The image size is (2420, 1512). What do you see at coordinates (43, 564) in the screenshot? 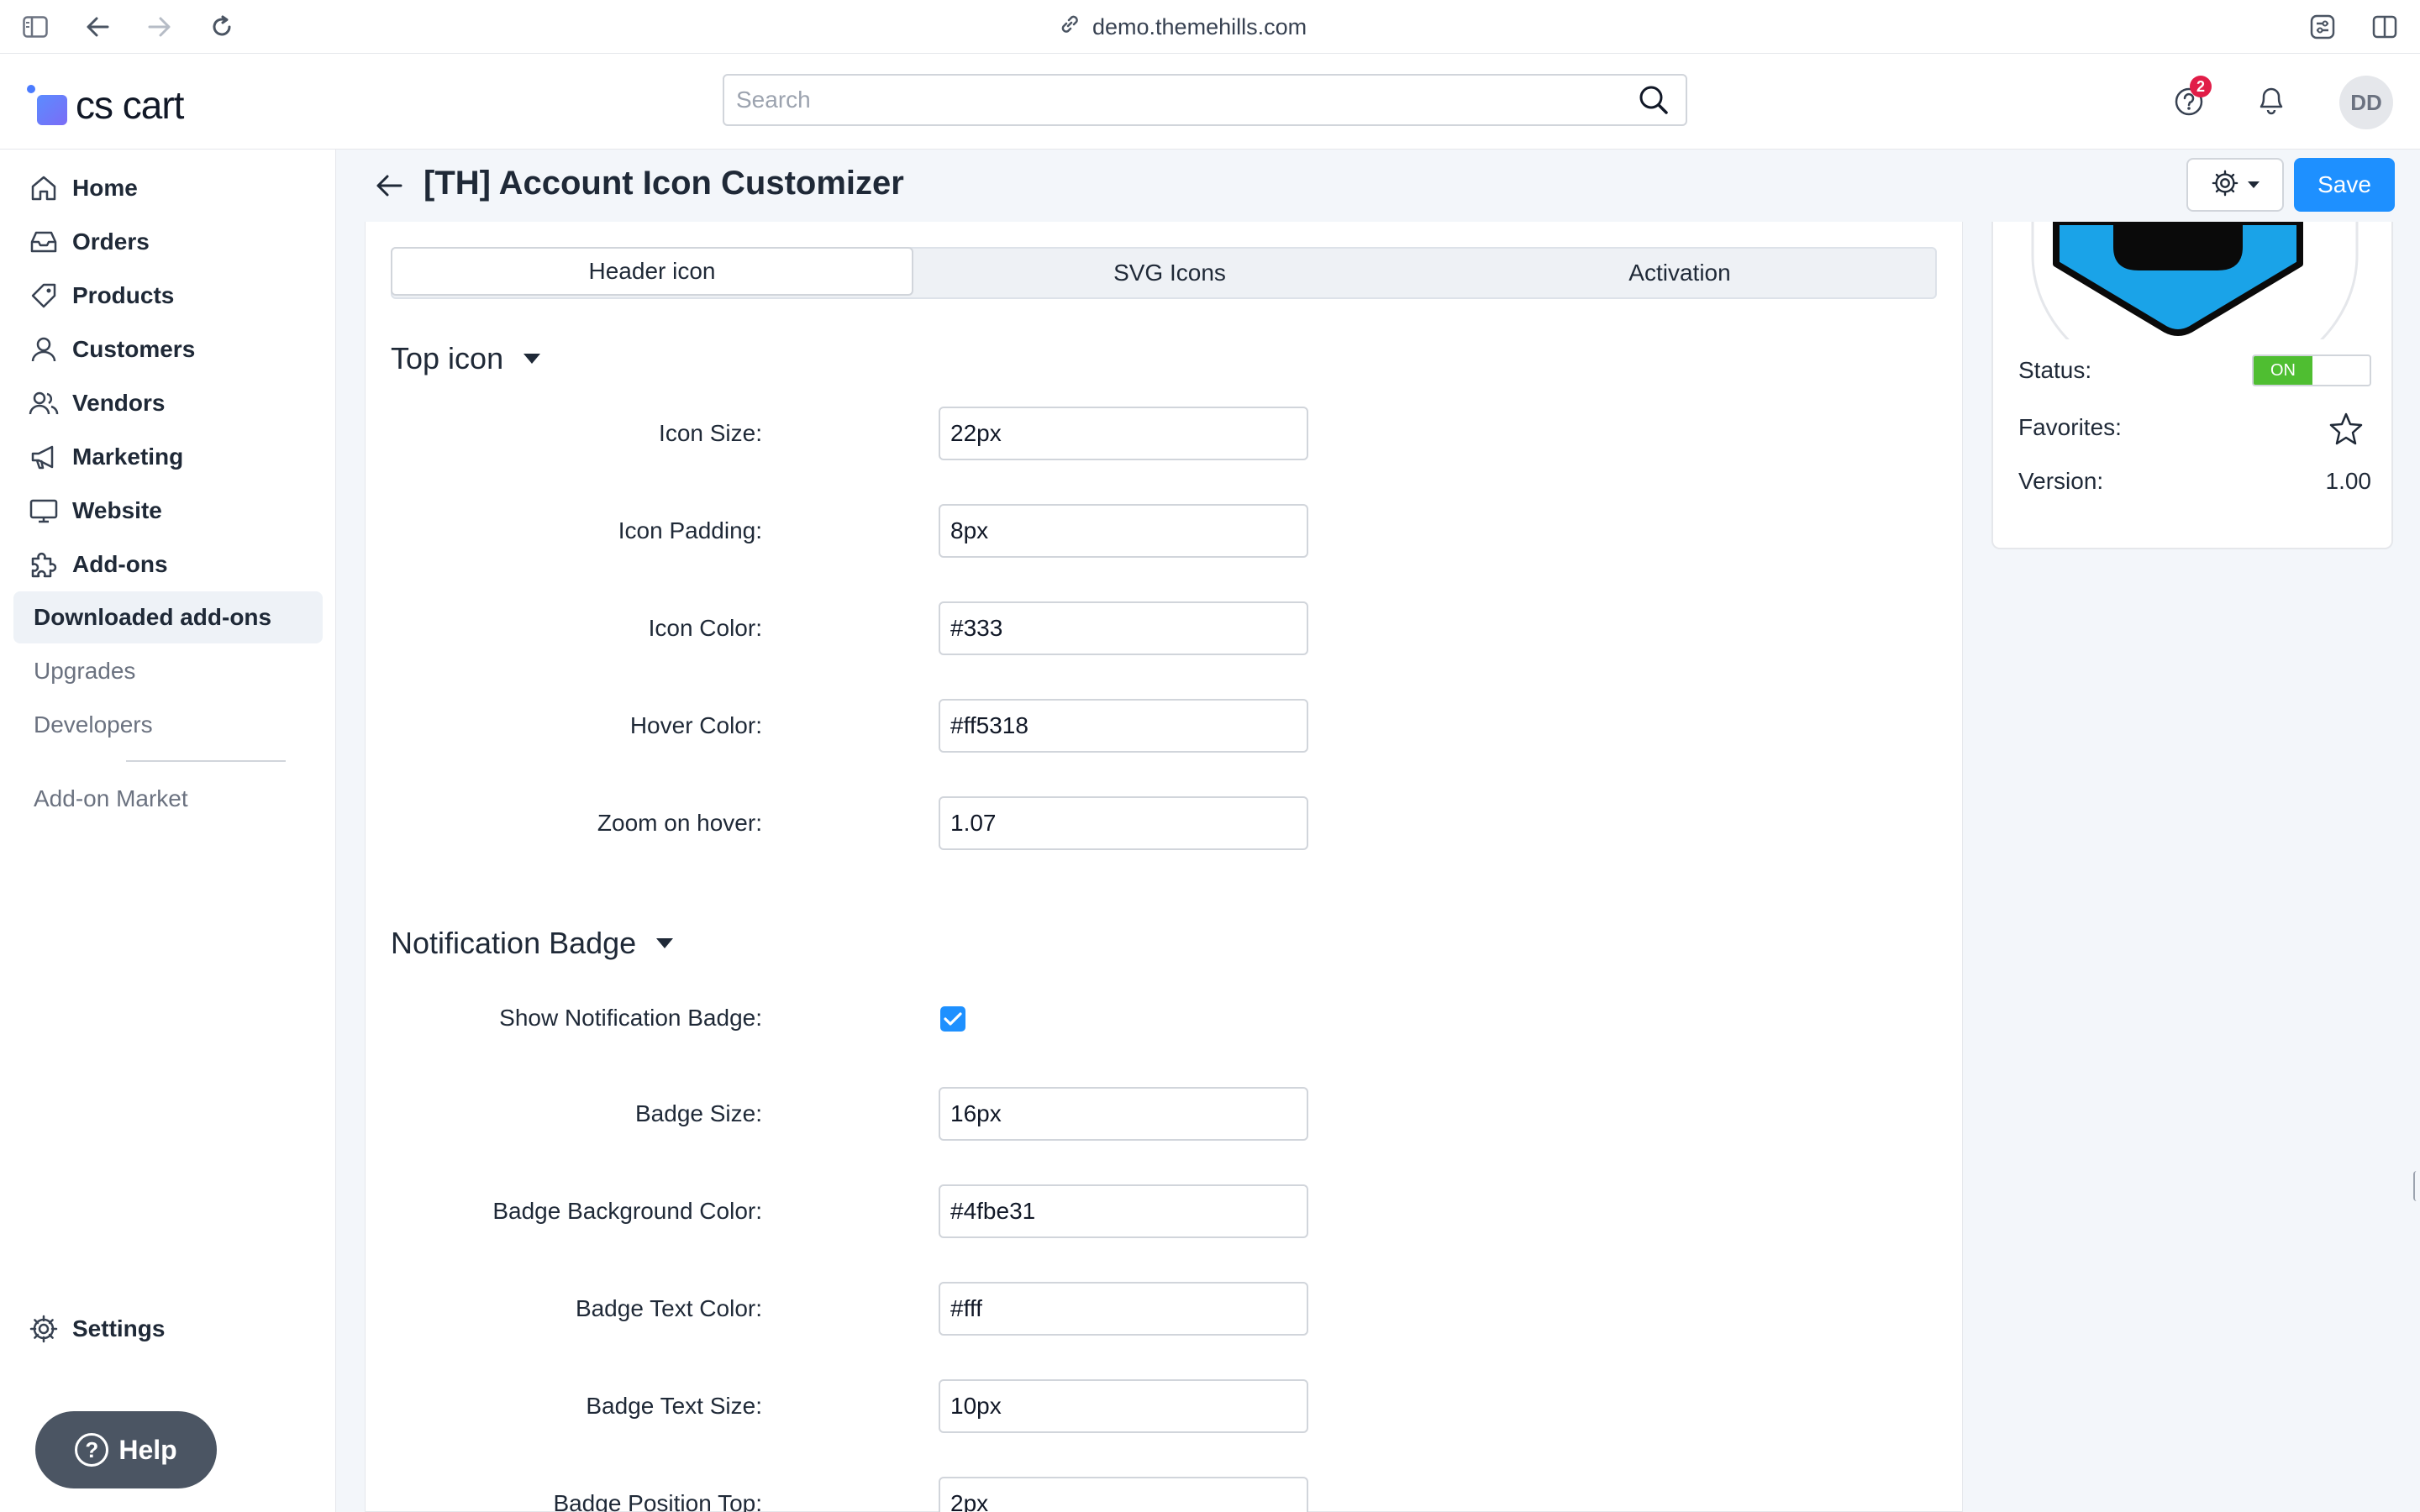
I see `puzzle-icon` at bounding box center [43, 564].